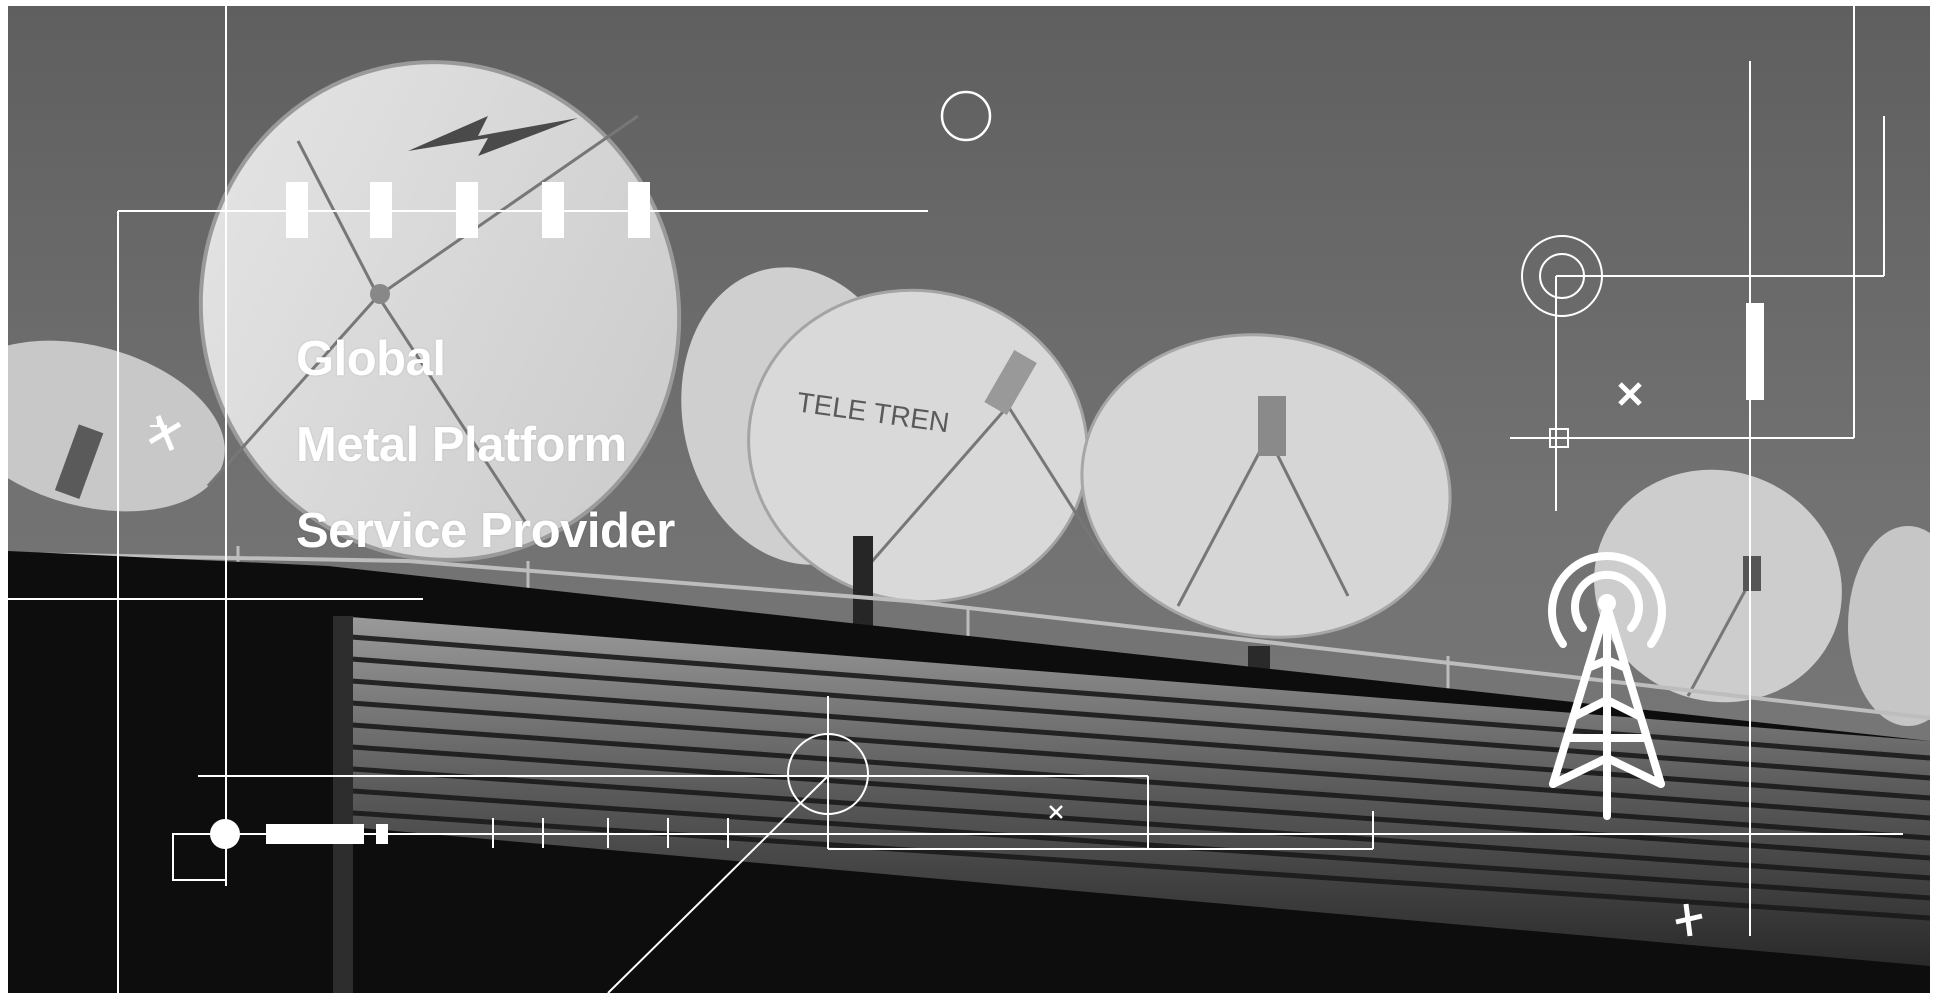  Describe the element at coordinates (371, 359) in the screenshot. I see `headline-line-1: Global` at that location.